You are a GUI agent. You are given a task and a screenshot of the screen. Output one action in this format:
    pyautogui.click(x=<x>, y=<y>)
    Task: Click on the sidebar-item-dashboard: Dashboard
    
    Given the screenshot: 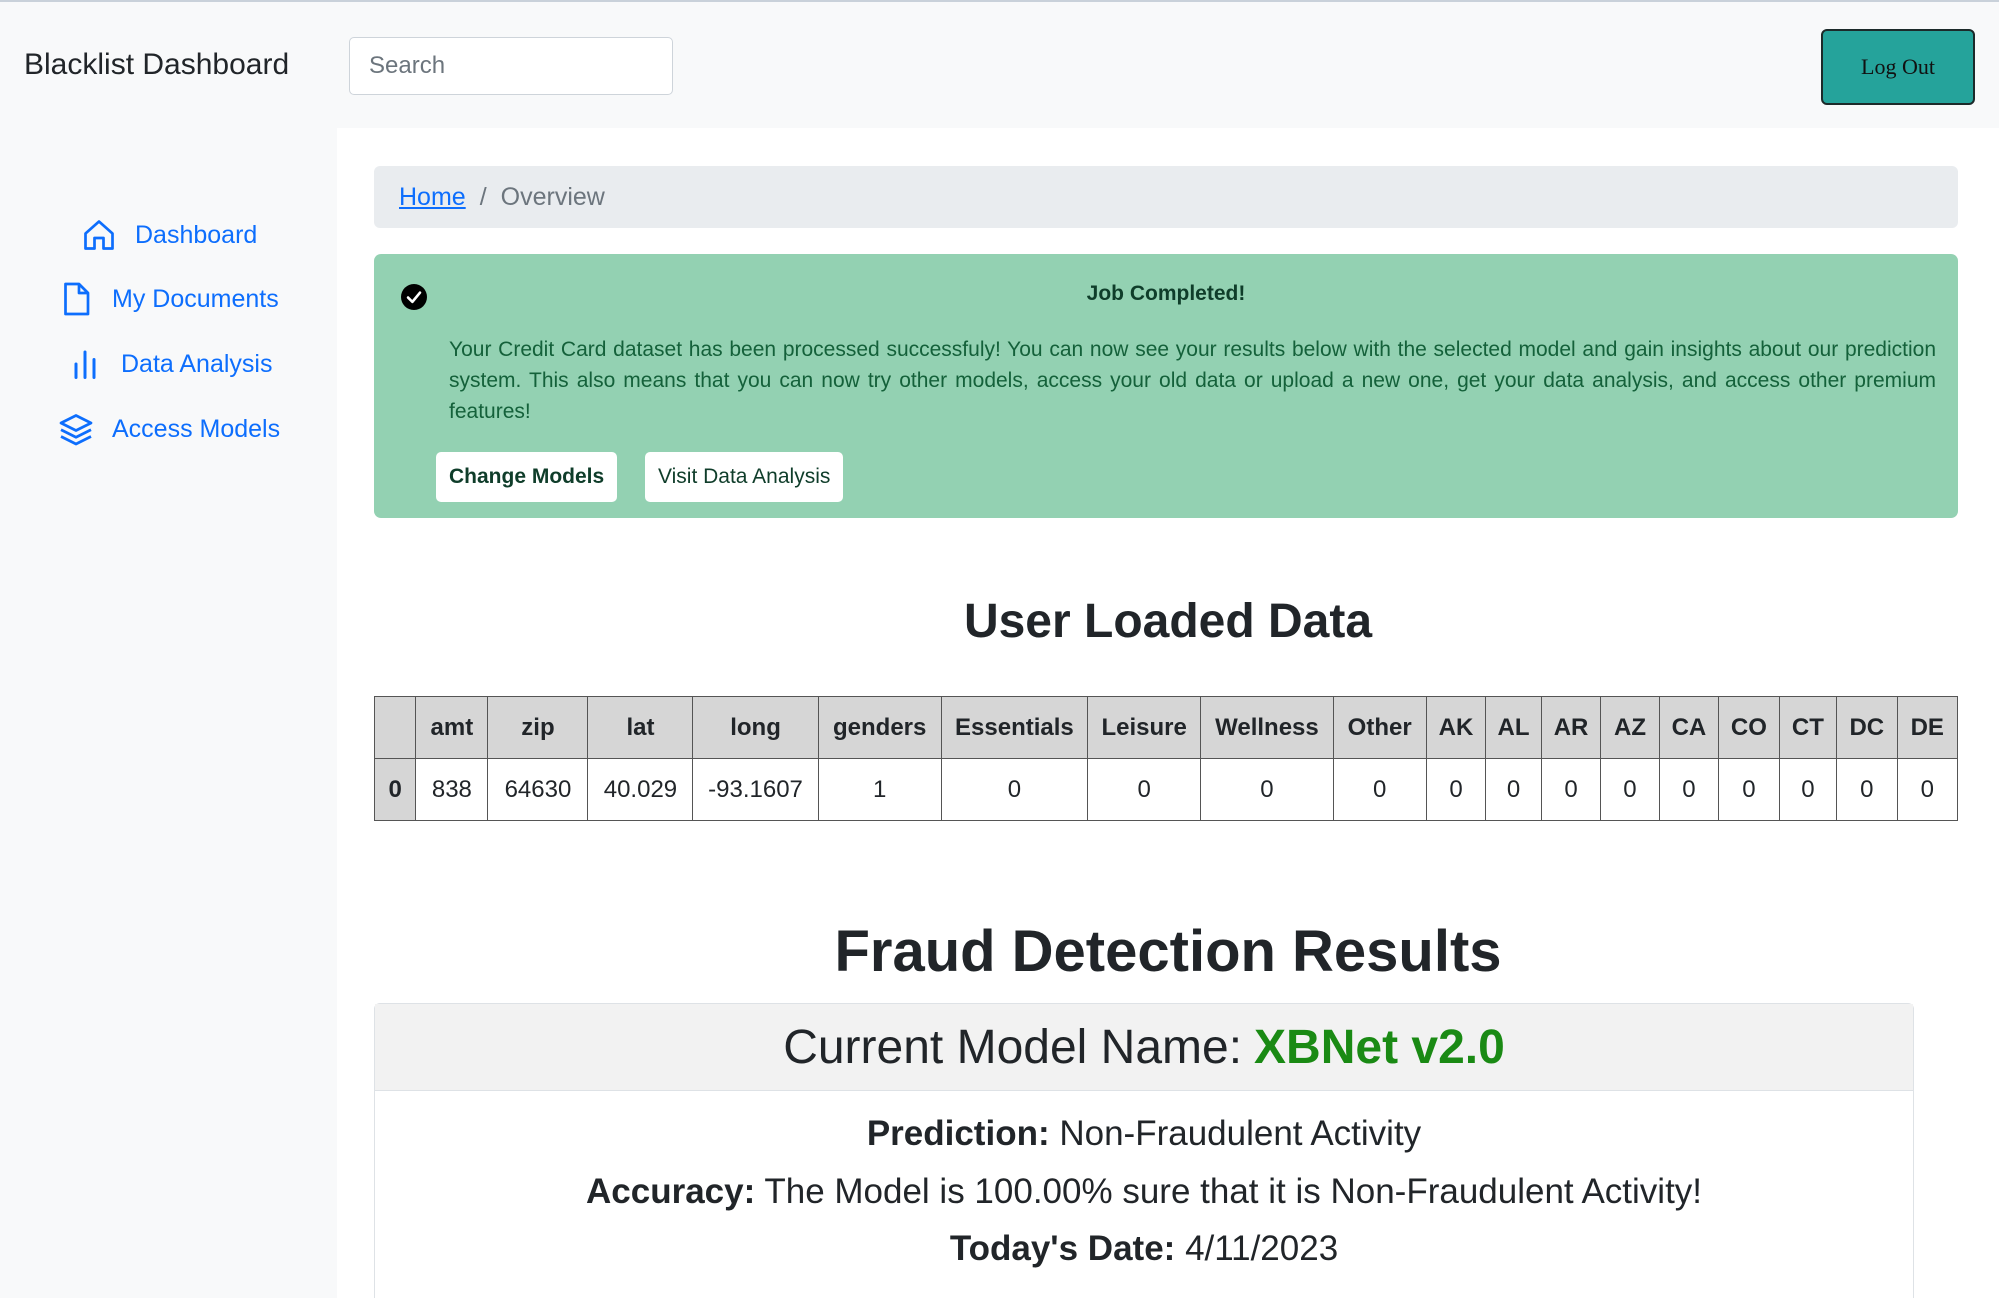 What is the action you would take?
    pyautogui.click(x=169, y=235)
    